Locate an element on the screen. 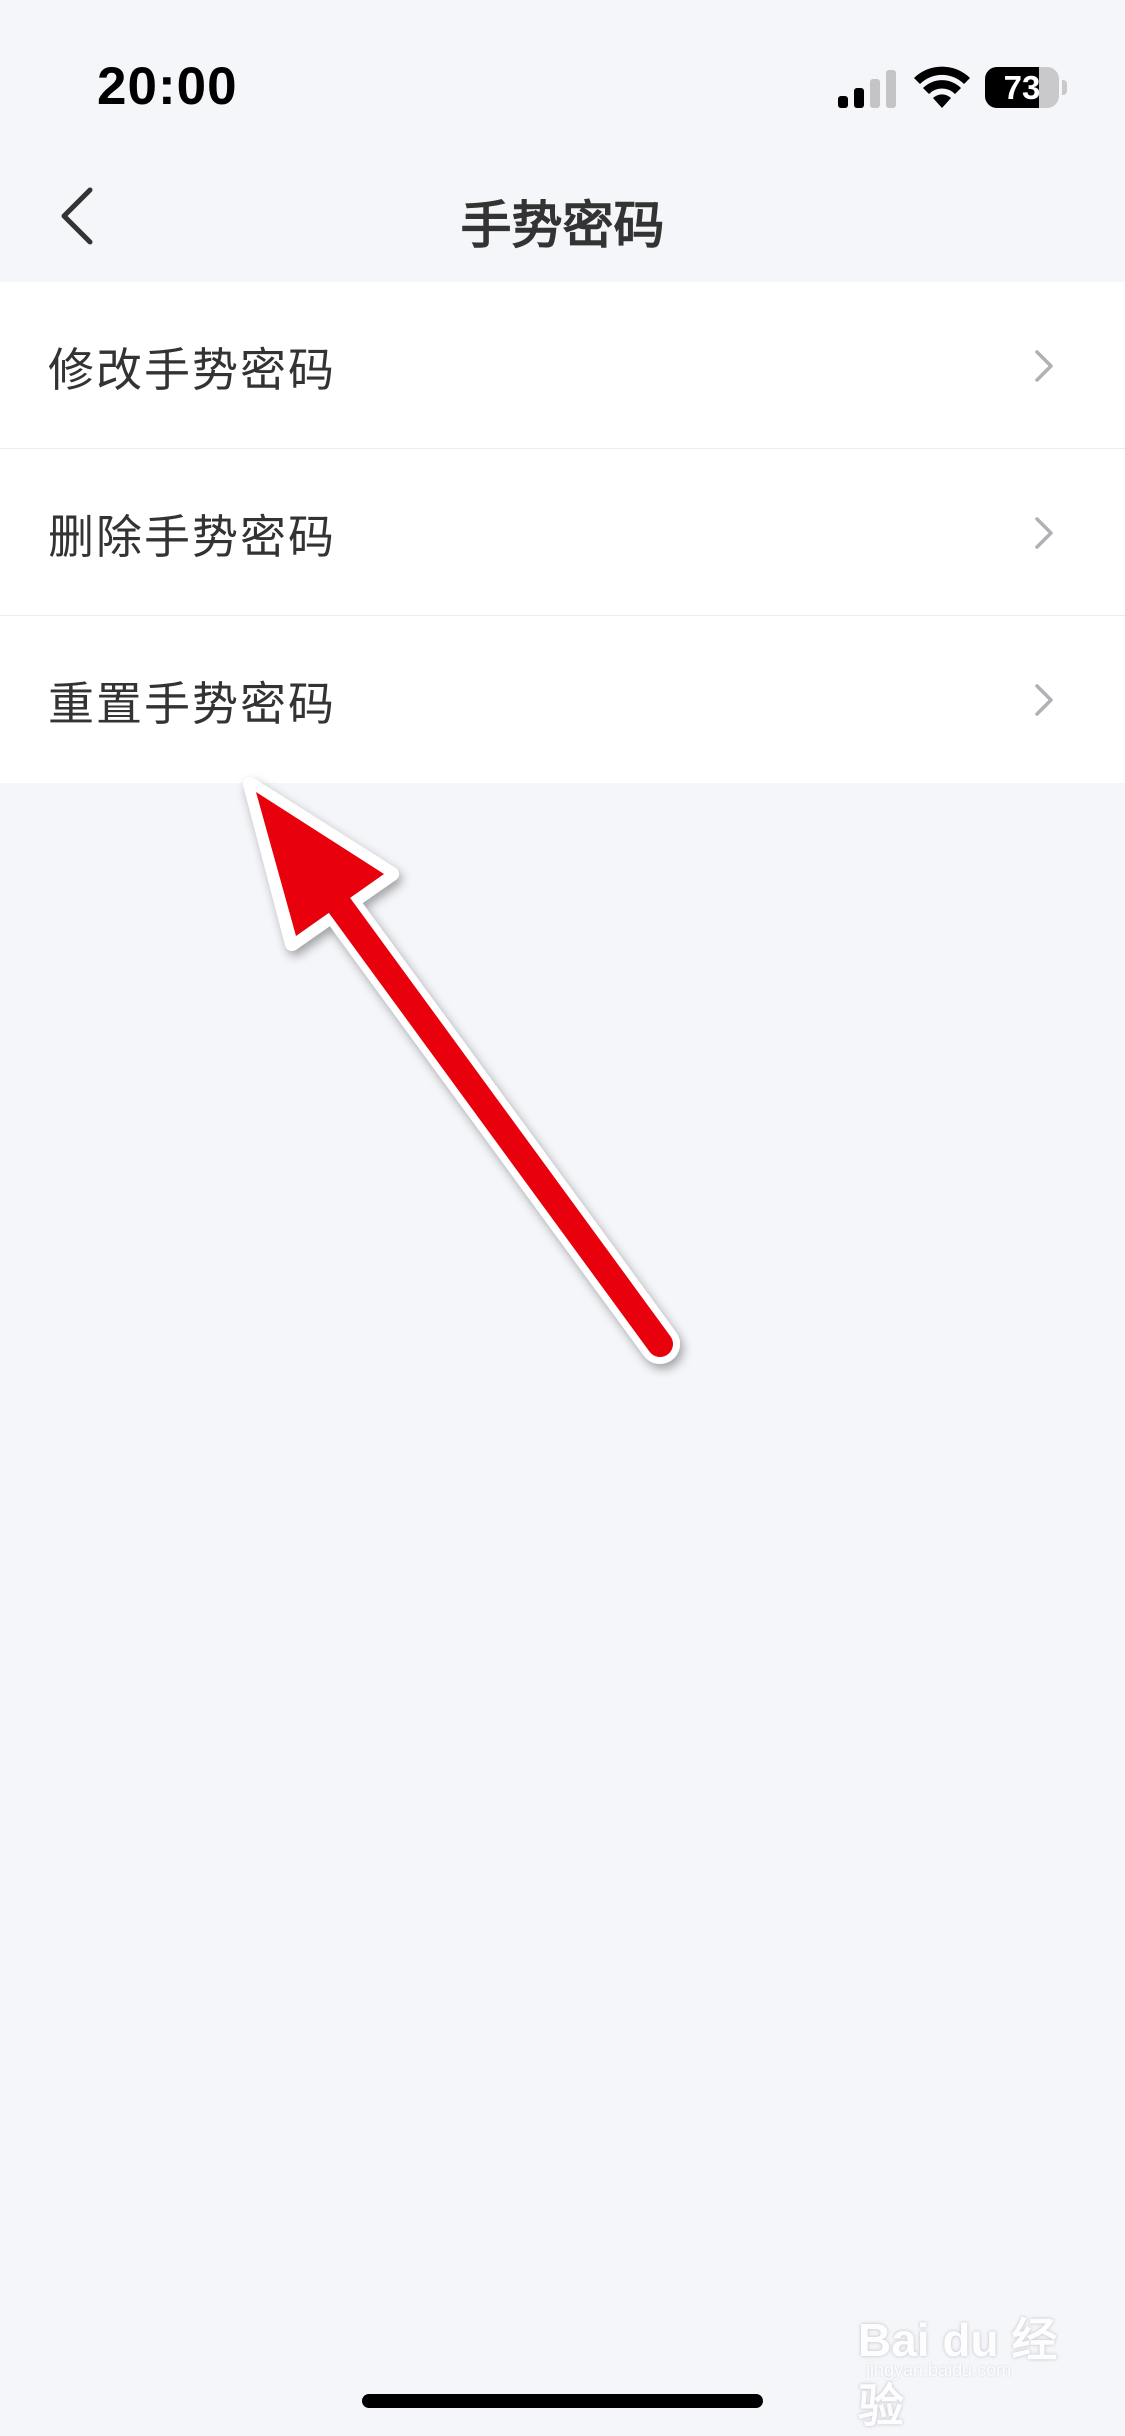 Image resolution: width=1125 pixels, height=2436 pixels. home-indicator is located at coordinates (562, 2401).